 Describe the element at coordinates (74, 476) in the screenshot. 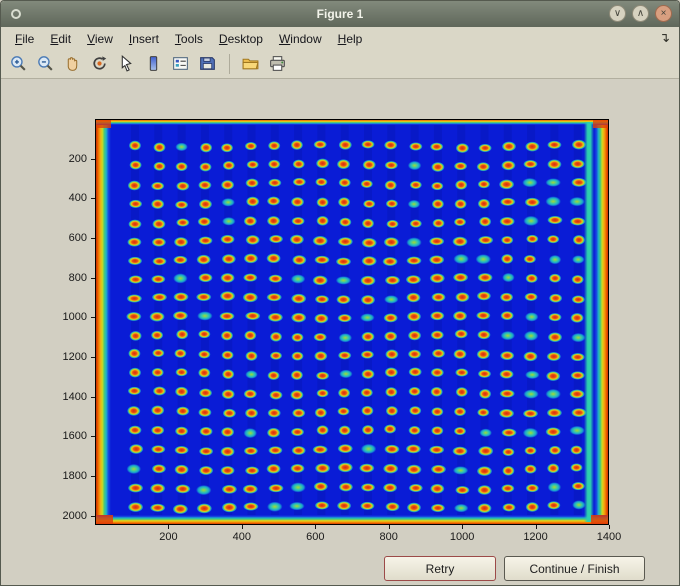

I see `y-tick-label: 1800` at that location.